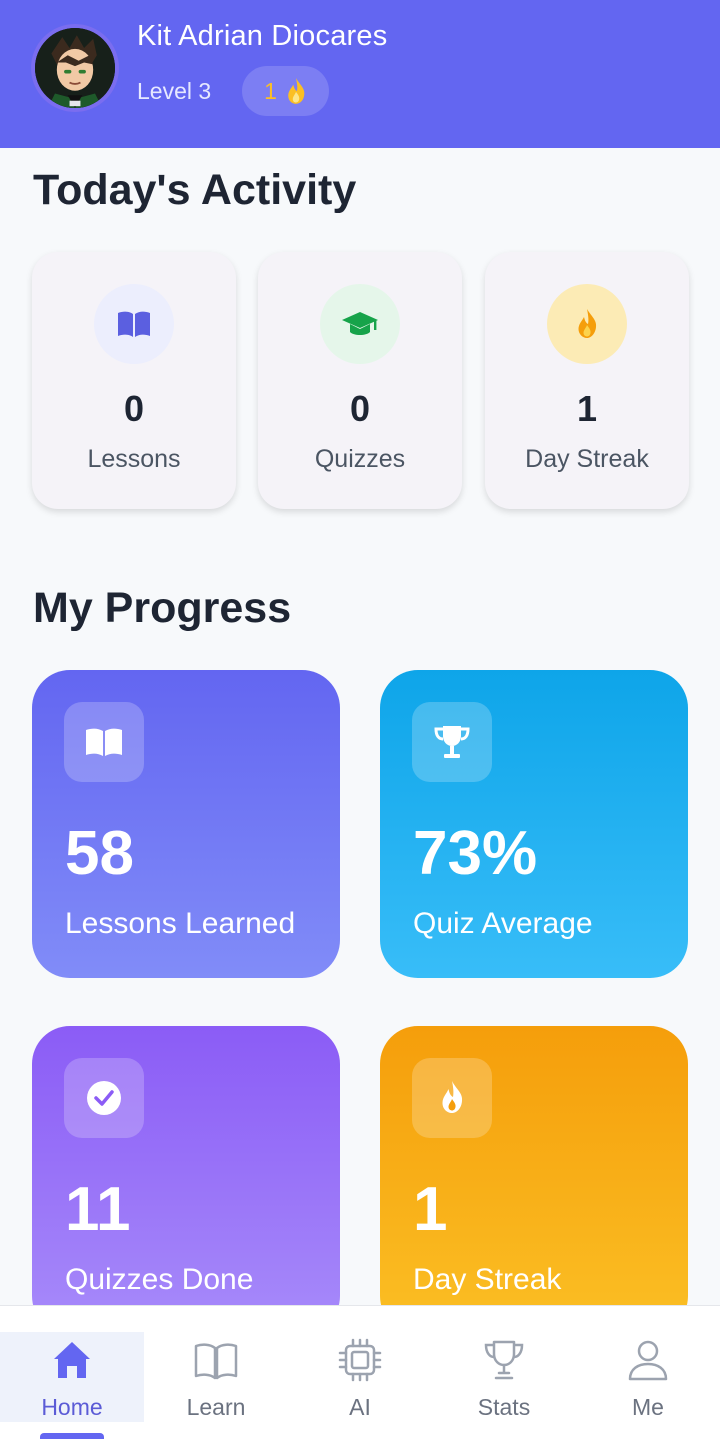 This screenshot has width=720, height=1439. Describe the element at coordinates (360, 1360) in the screenshot. I see `chip-icon` at that location.